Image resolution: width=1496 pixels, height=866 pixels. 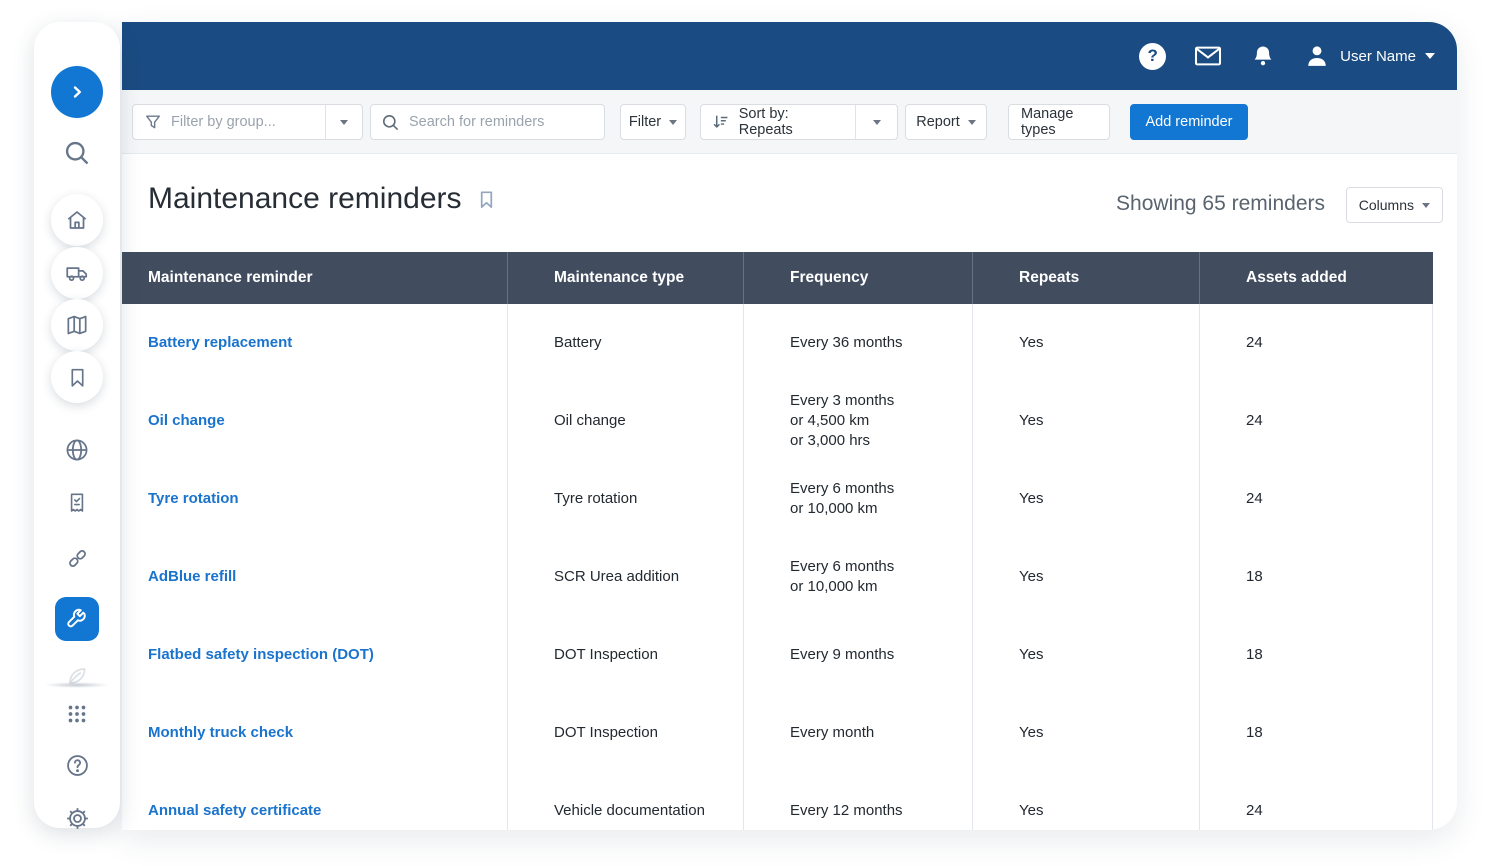 I want to click on maintenance-type-value: Battery, so click(x=578, y=342).